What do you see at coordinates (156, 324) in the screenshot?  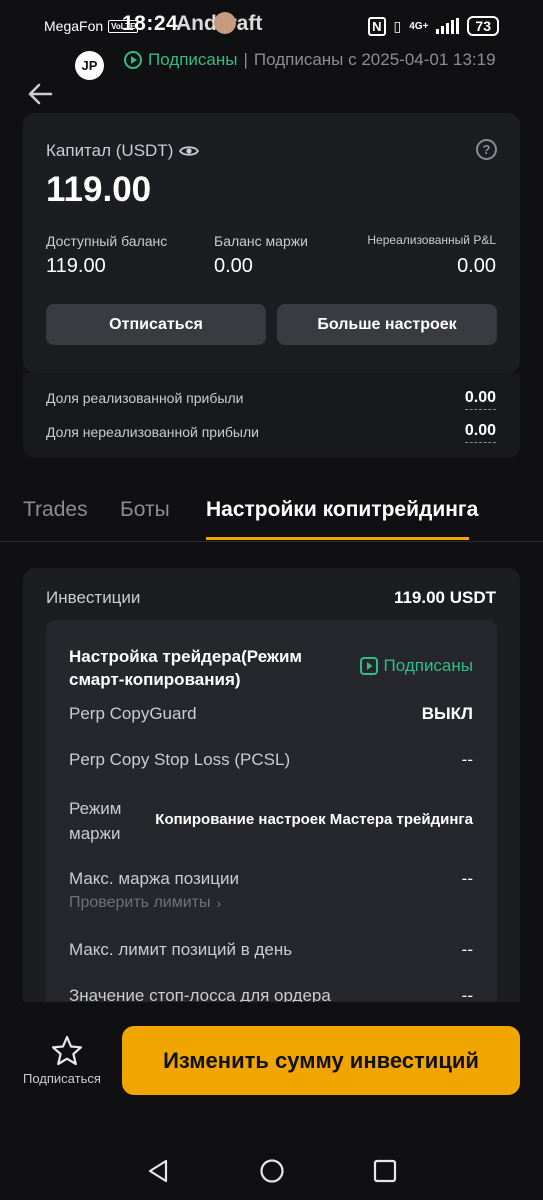 I see `unsubscribe-button: Отписаться` at bounding box center [156, 324].